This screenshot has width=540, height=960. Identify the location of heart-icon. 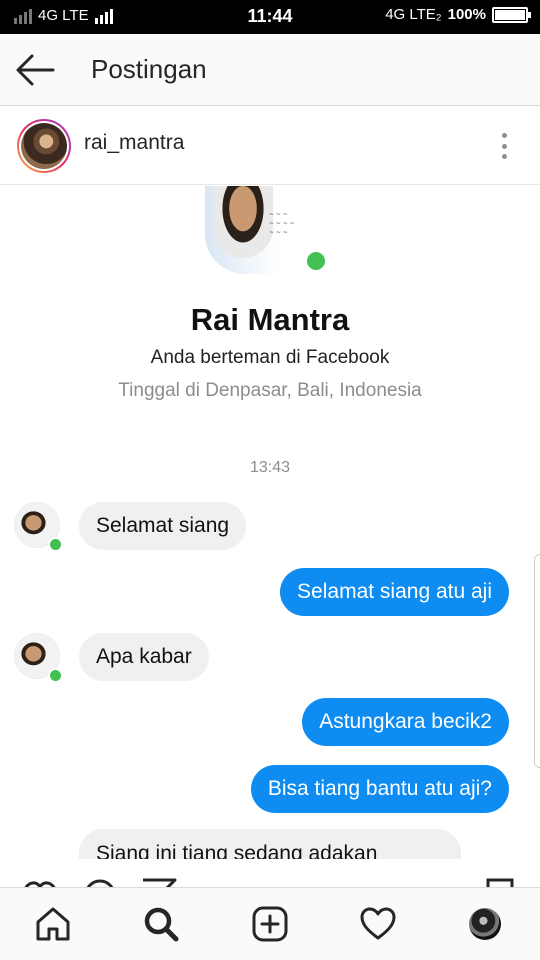
(378, 923).